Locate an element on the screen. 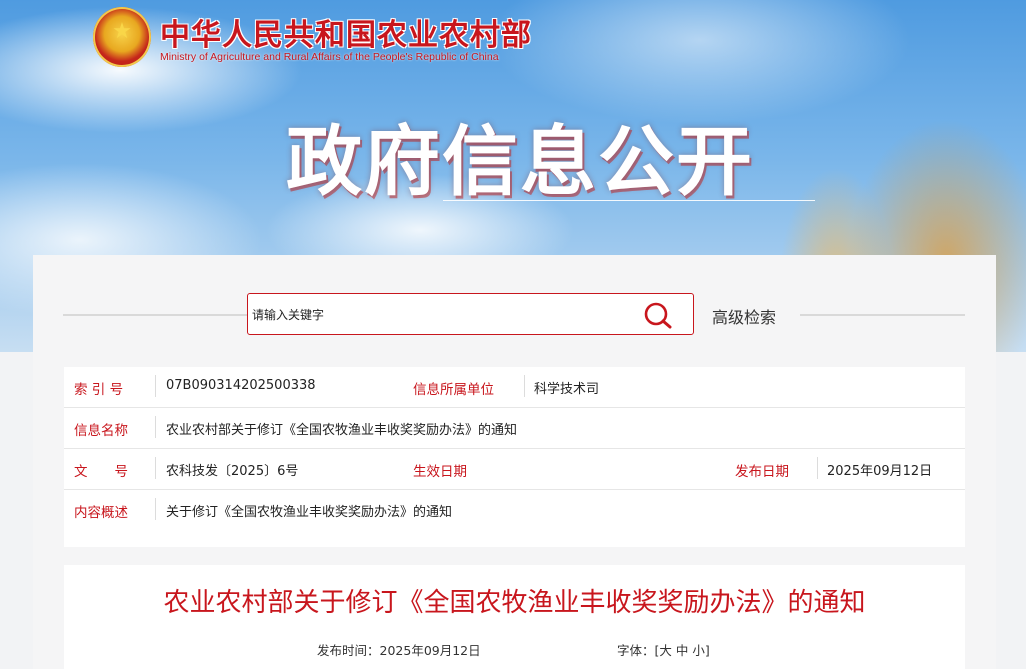  index-value: 07B090314202500338 is located at coordinates (241, 385).